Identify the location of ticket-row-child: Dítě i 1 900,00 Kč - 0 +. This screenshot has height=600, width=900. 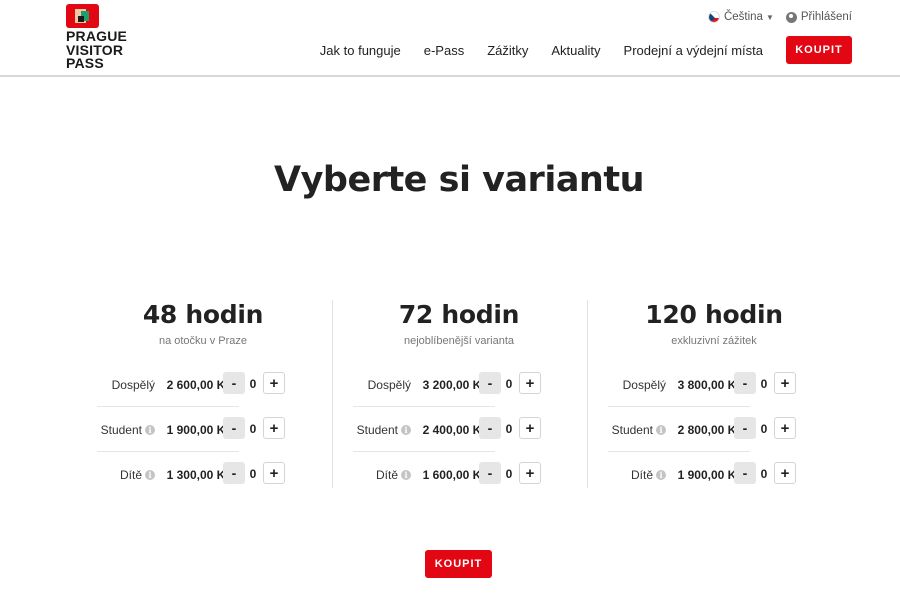
(703, 474).